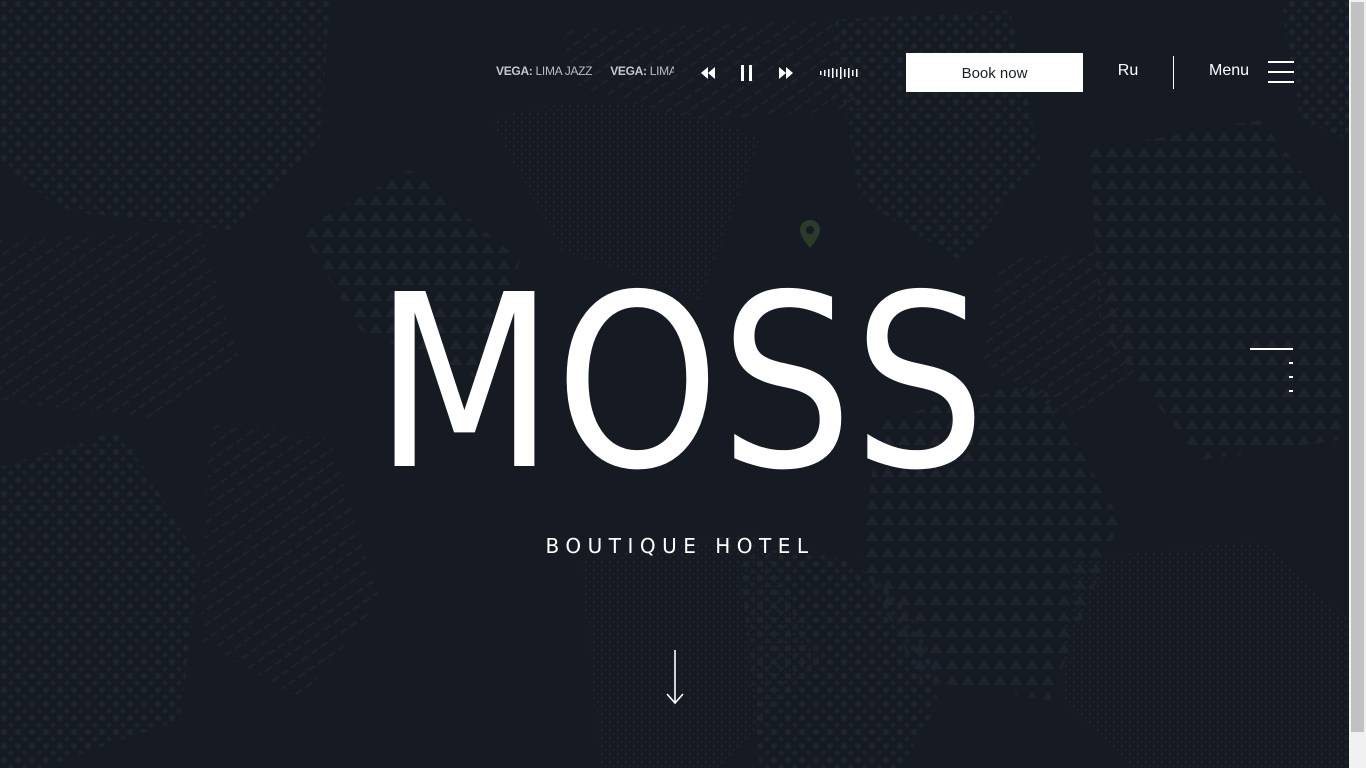  I want to click on header-divider, so click(1173, 72).